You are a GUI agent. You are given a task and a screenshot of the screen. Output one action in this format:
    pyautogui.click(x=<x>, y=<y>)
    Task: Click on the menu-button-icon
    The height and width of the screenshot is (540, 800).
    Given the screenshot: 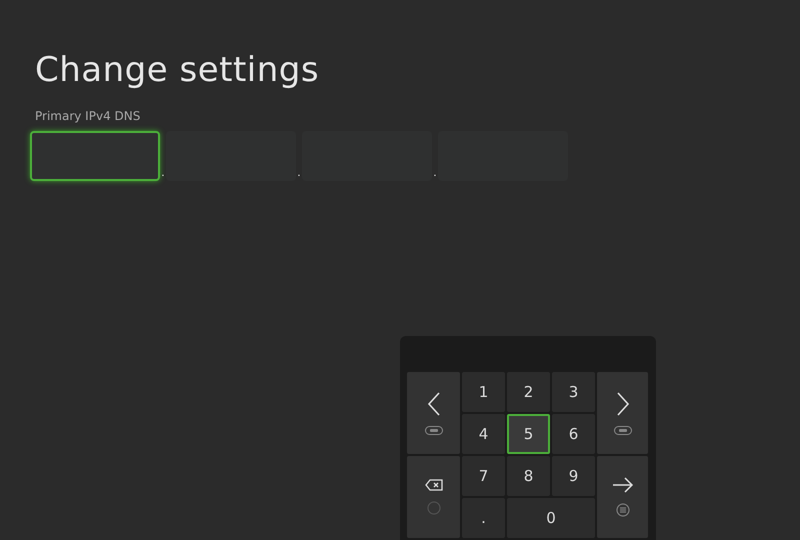 What is the action you would take?
    pyautogui.click(x=623, y=510)
    